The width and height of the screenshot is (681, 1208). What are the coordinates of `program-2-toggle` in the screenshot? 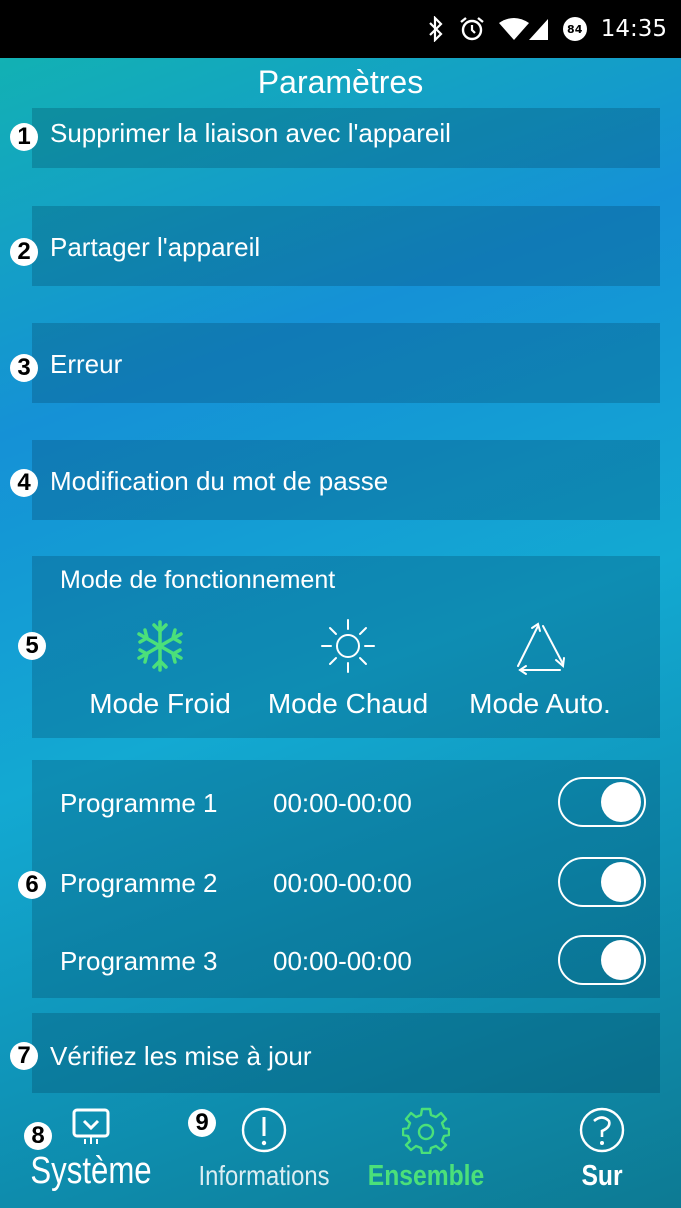 It's located at (602, 882).